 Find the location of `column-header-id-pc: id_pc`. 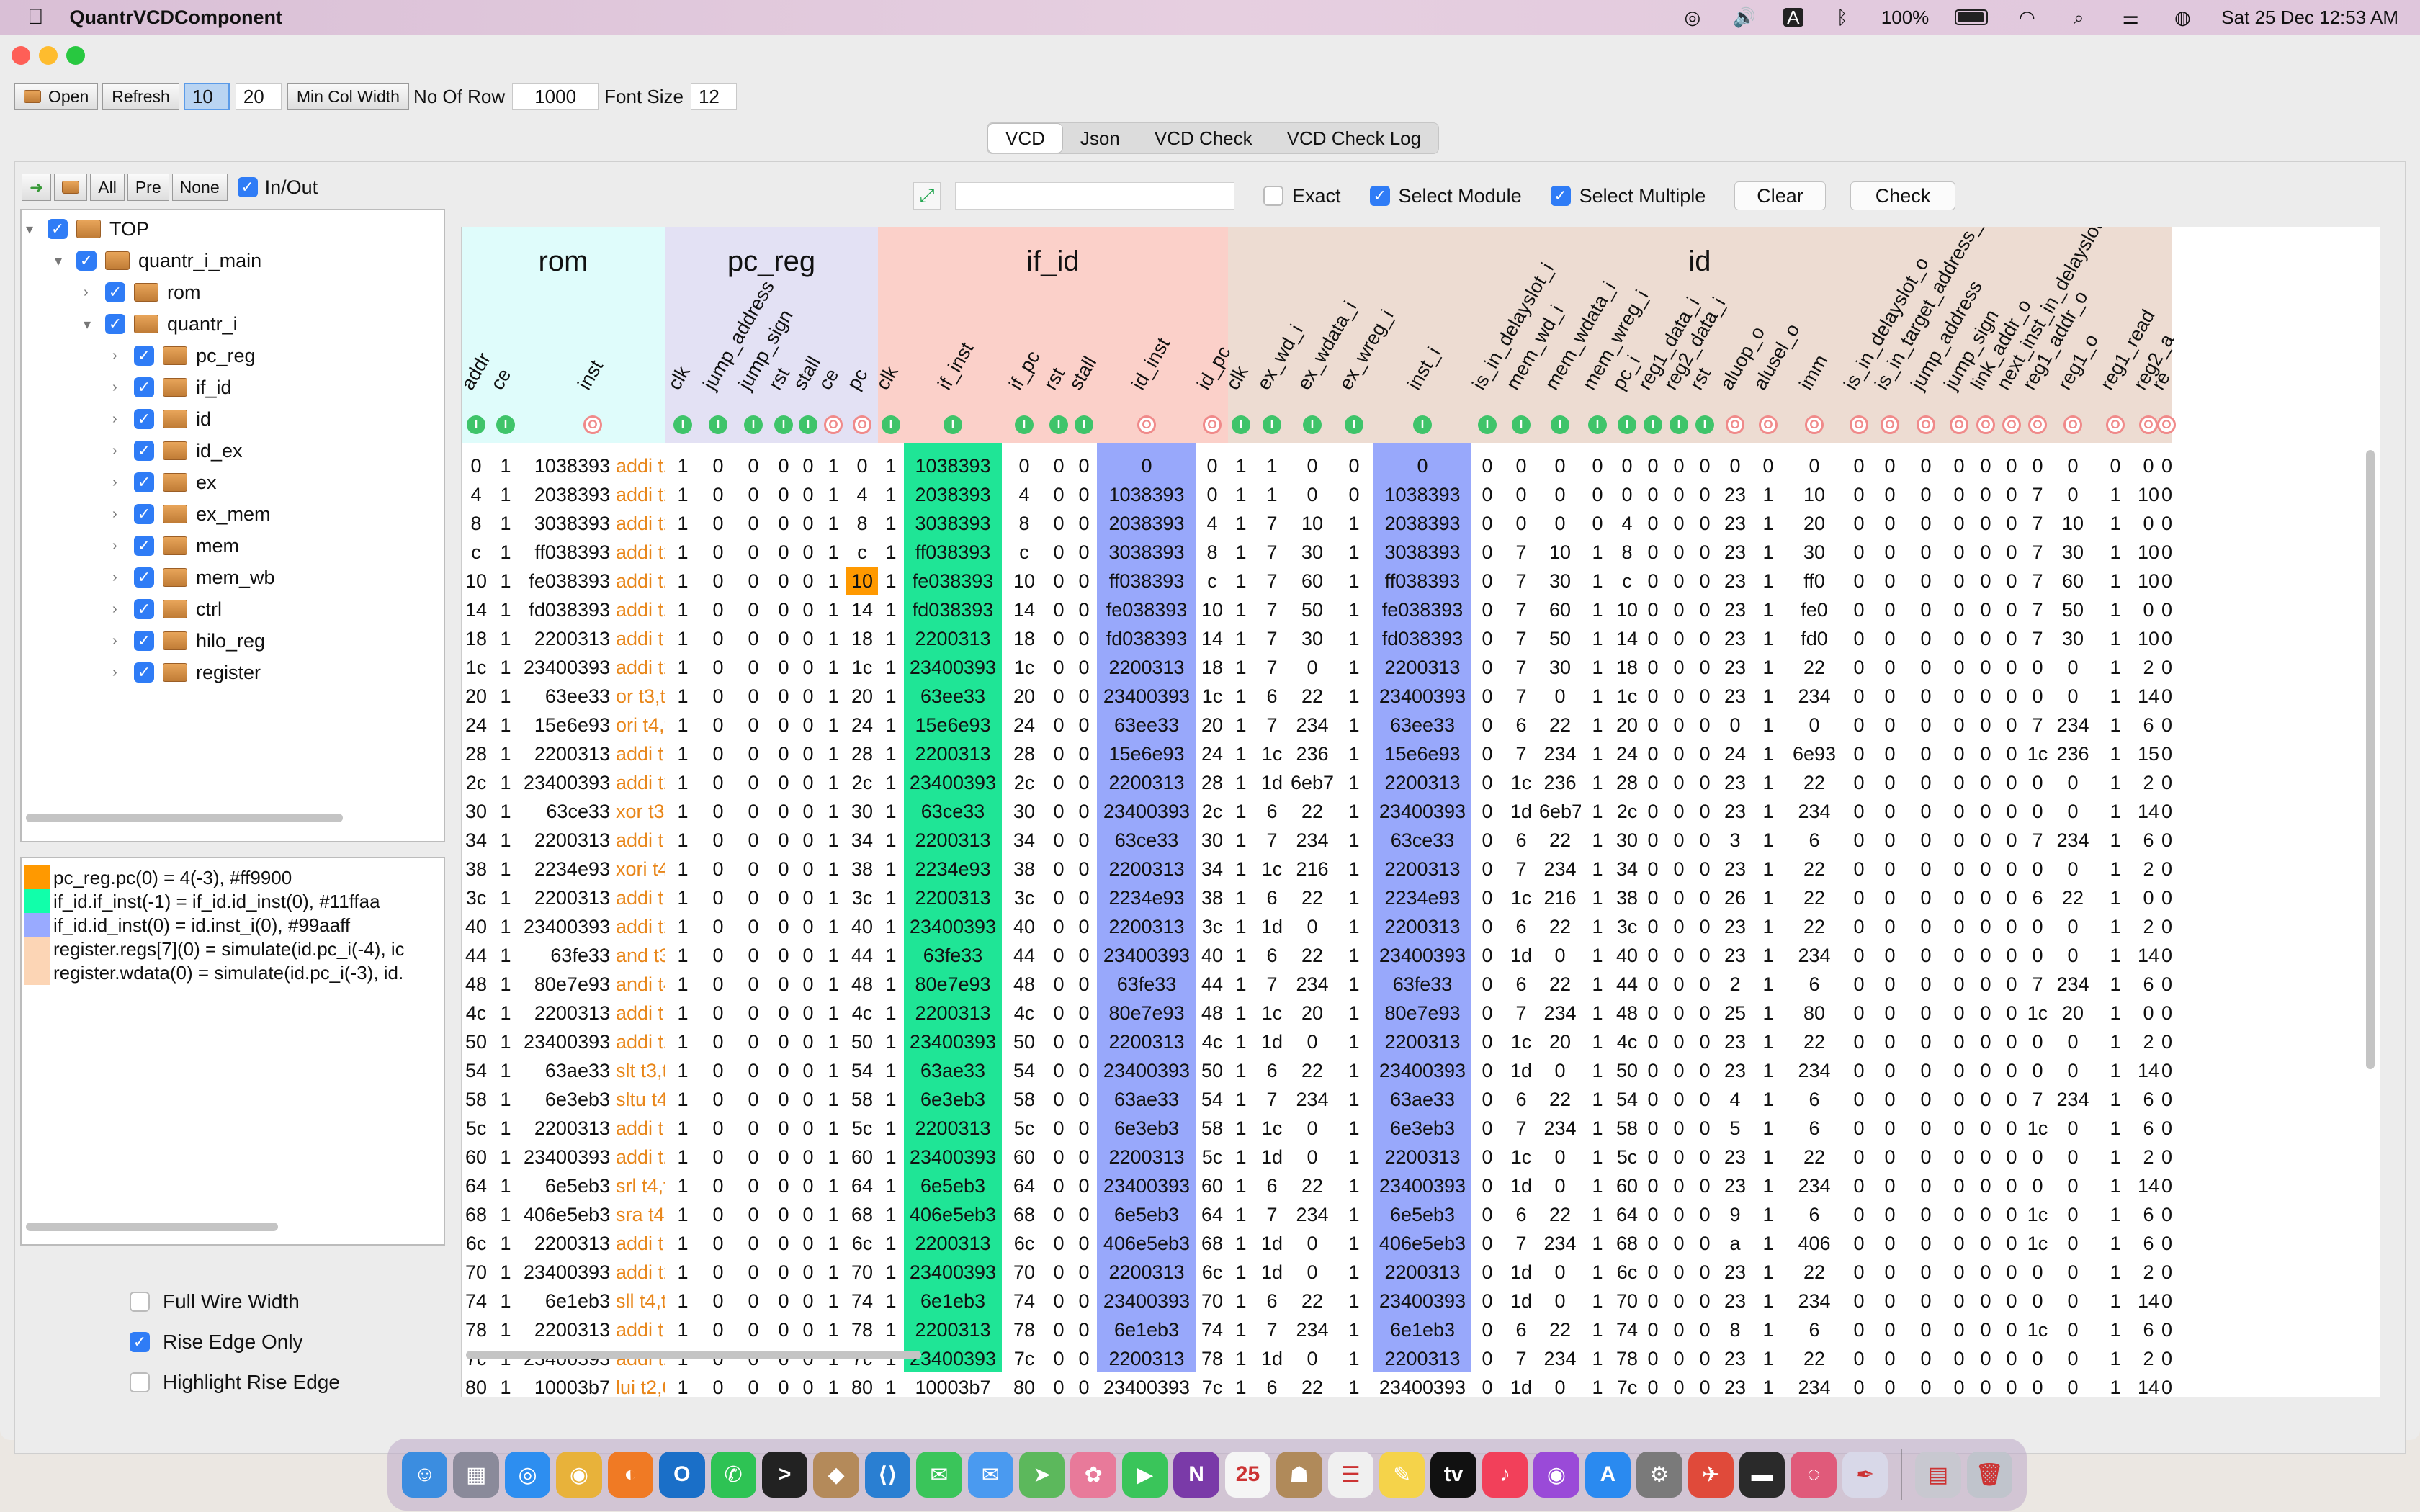

column-header-id-pc: id_pc is located at coordinates (1213, 335).